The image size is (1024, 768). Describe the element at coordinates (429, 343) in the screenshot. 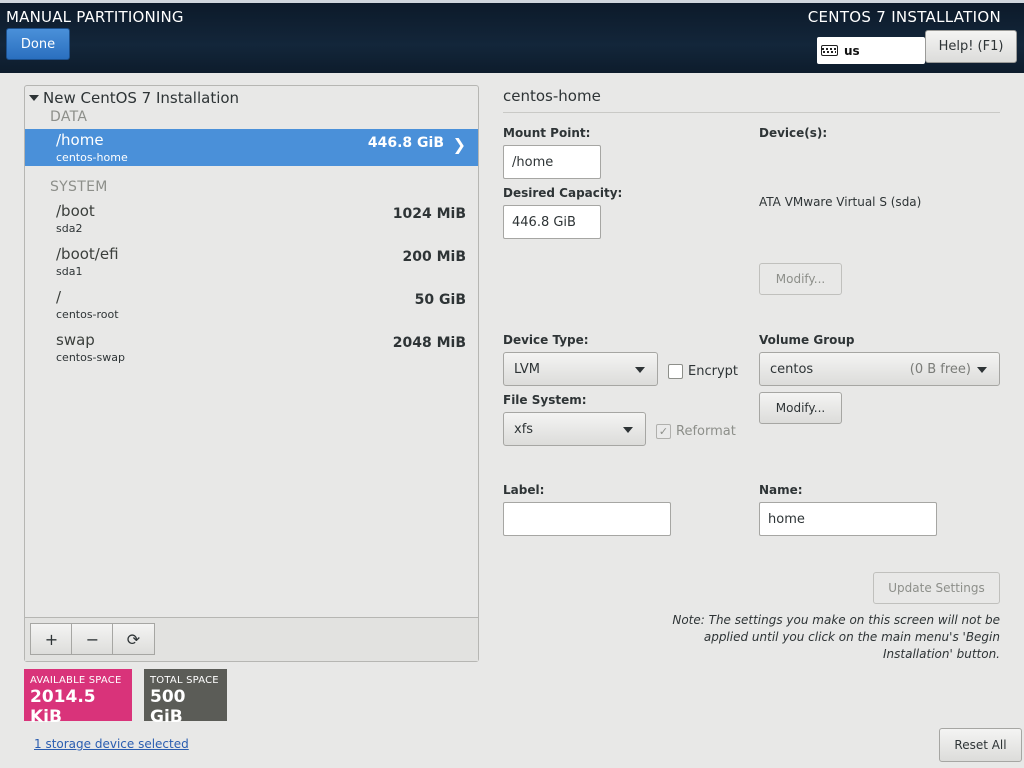

I see `partition-size: 2048 MiB` at that location.